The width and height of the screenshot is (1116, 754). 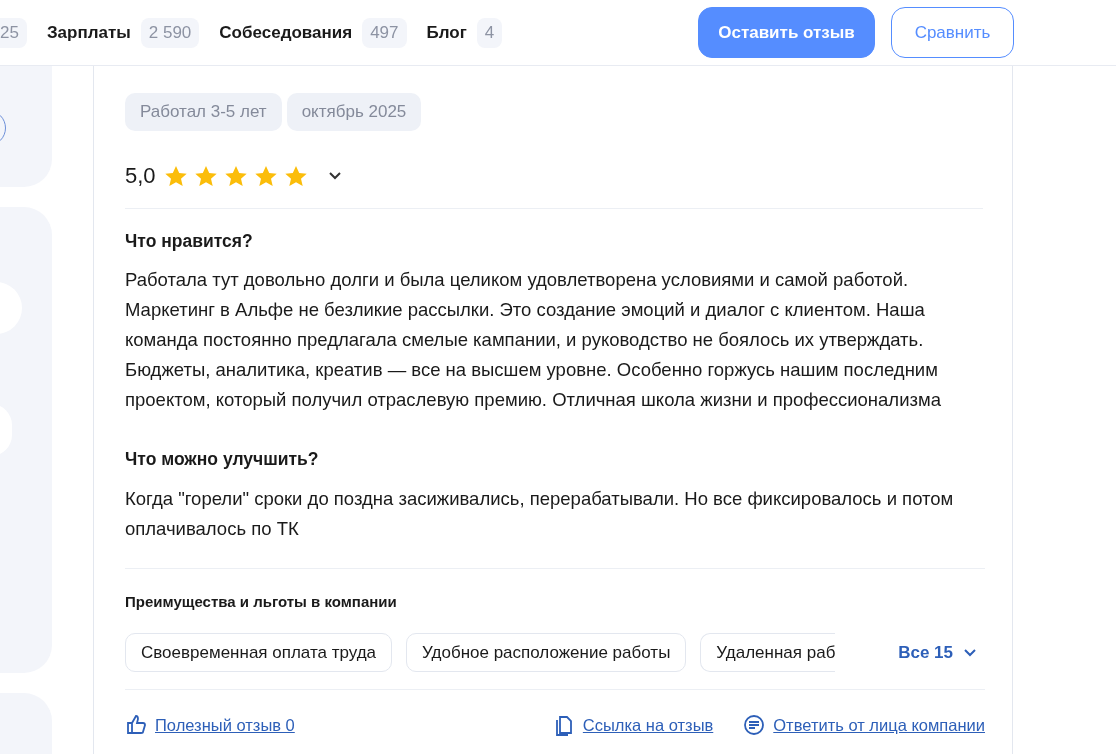 What do you see at coordinates (864, 725) in the screenshot?
I see `reply-link: Ответить от лица компании` at bounding box center [864, 725].